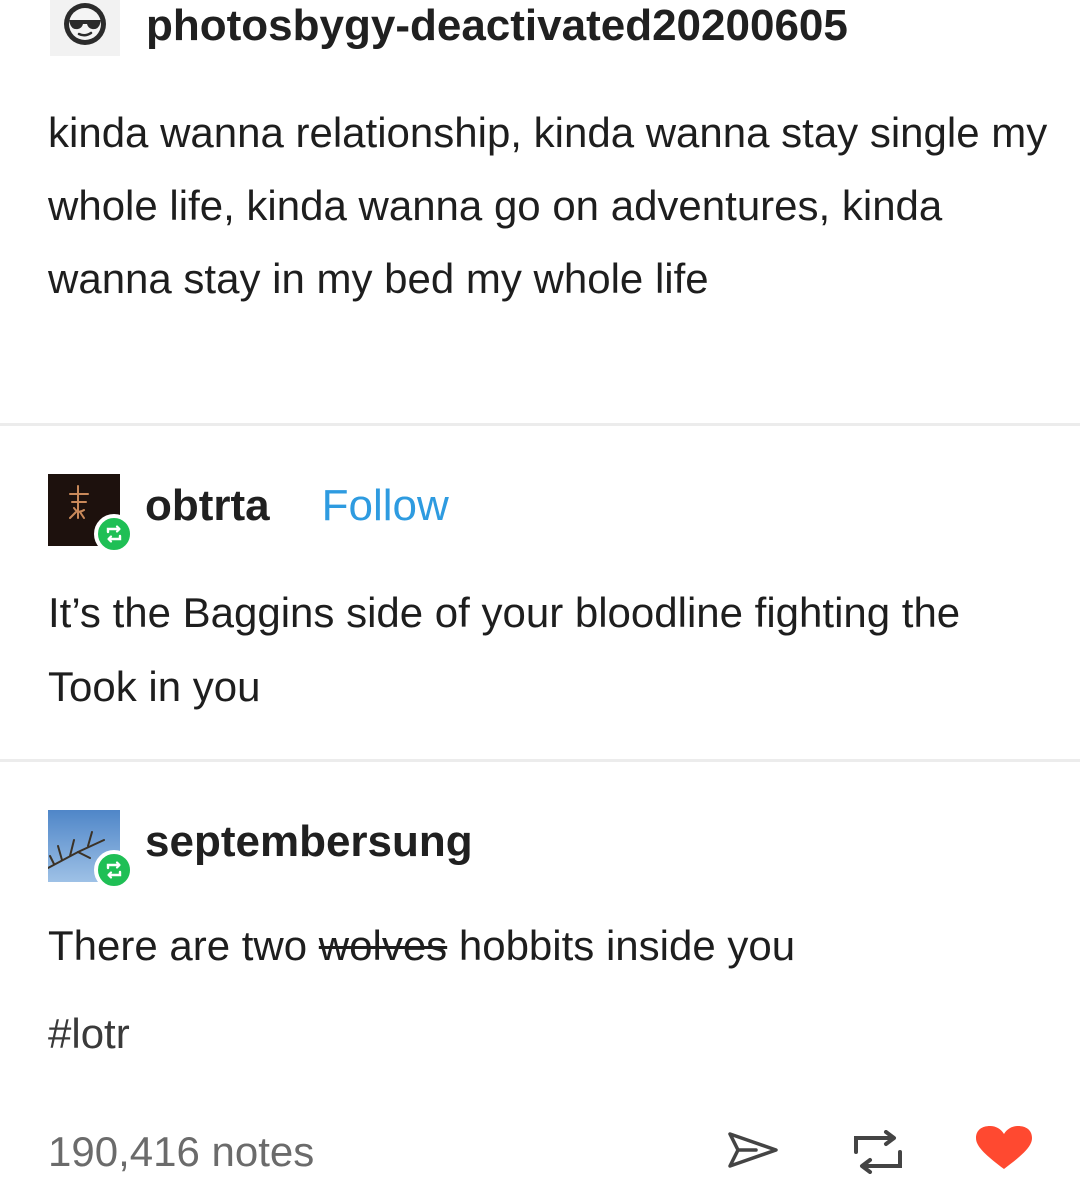 This screenshot has width=1080, height=1179. I want to click on post-header: septembersung, so click(260, 850).